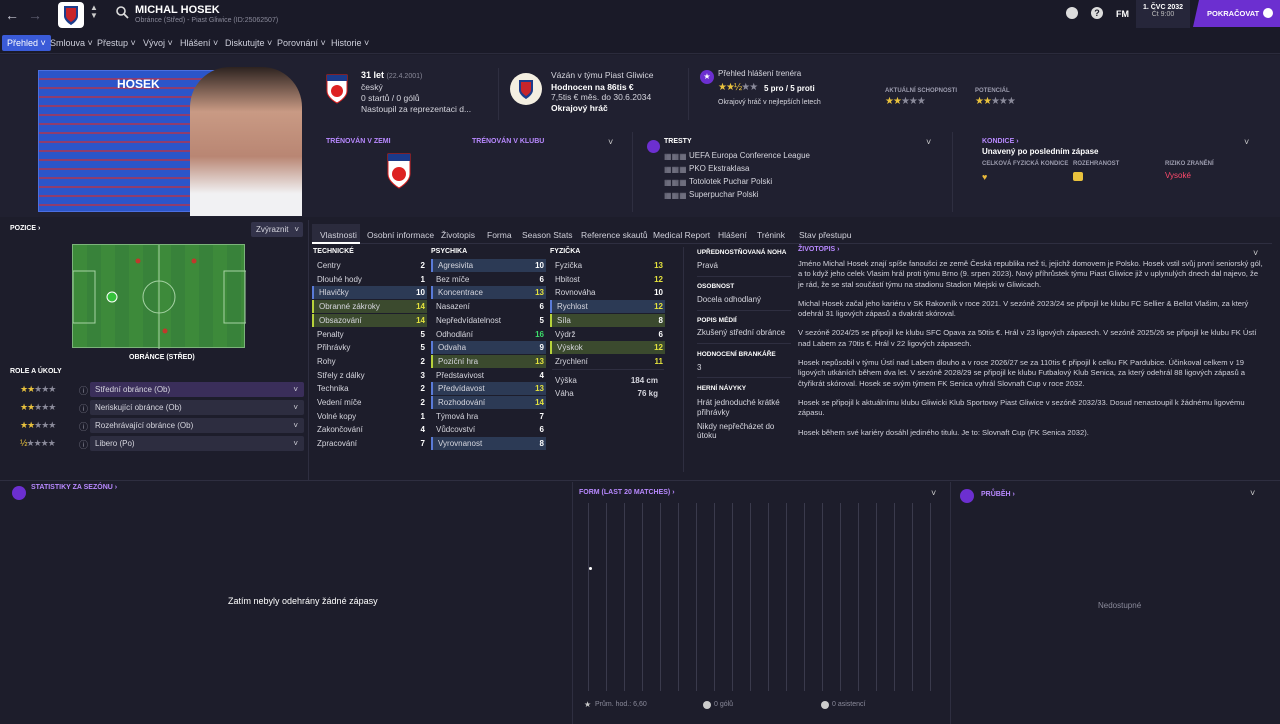  Describe the element at coordinates (71, 43) in the screenshot. I see `nav-contract: Smlouva ˅` at that location.